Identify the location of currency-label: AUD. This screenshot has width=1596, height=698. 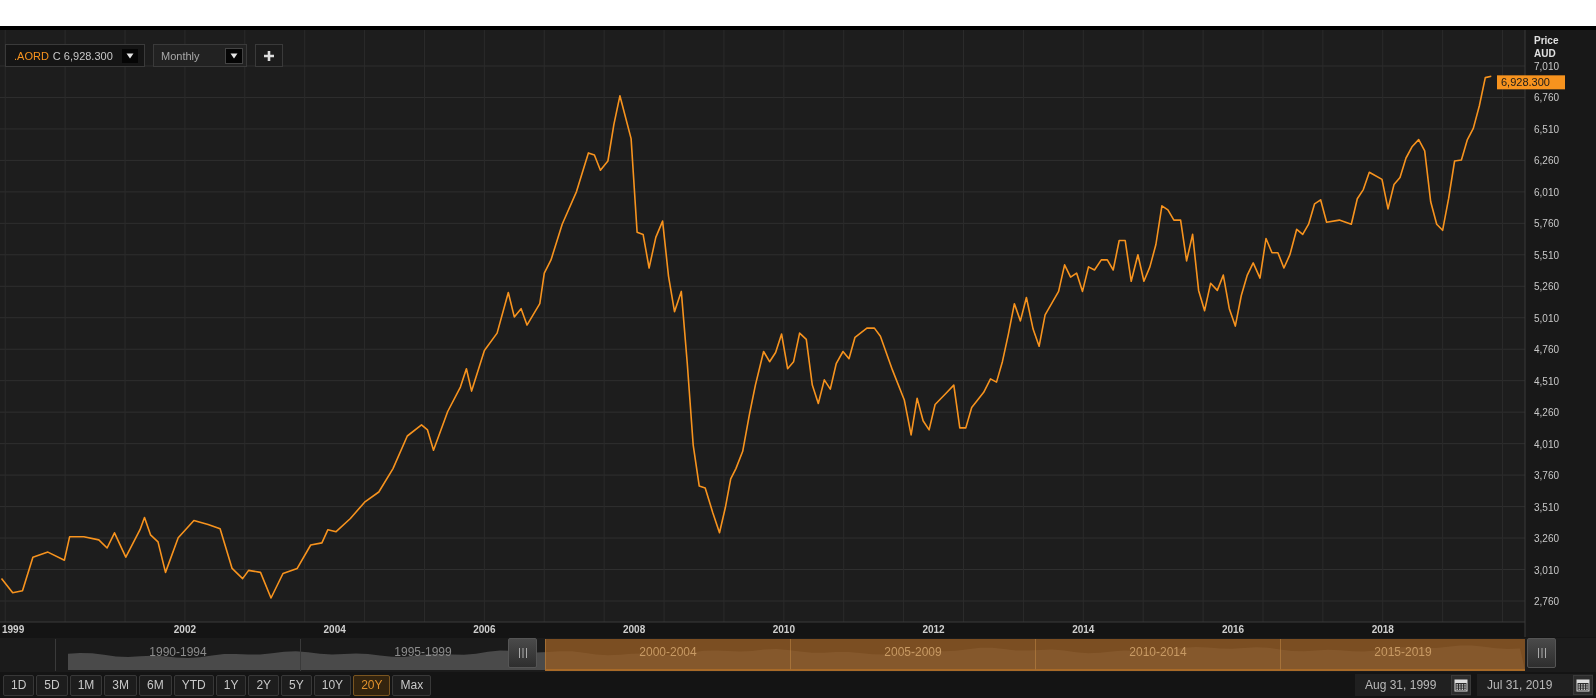
(1545, 53).